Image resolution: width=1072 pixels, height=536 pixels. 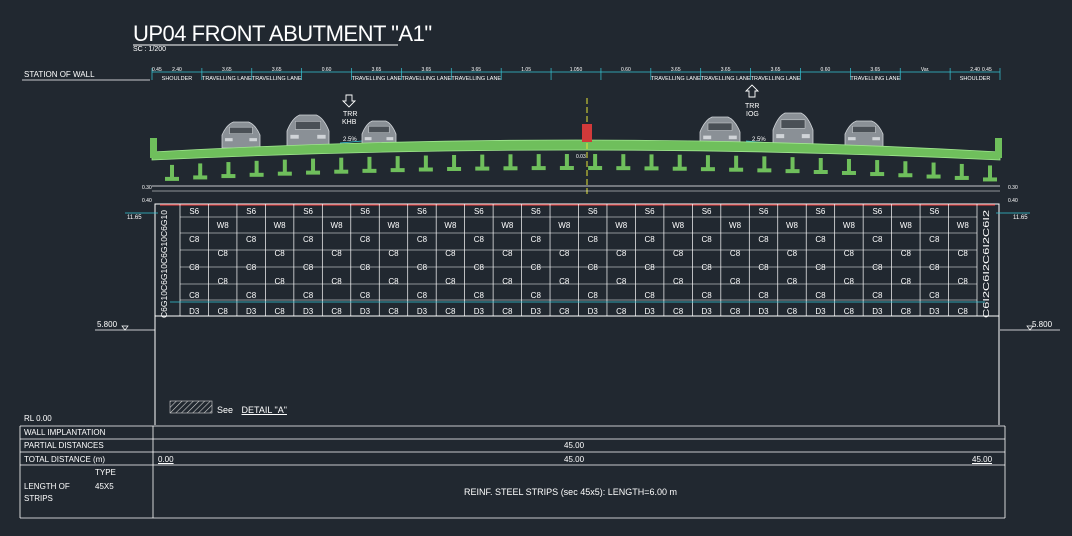 What do you see at coordinates (147, 188) in the screenshot?
I see `svg-text: 0.30` at bounding box center [147, 188].